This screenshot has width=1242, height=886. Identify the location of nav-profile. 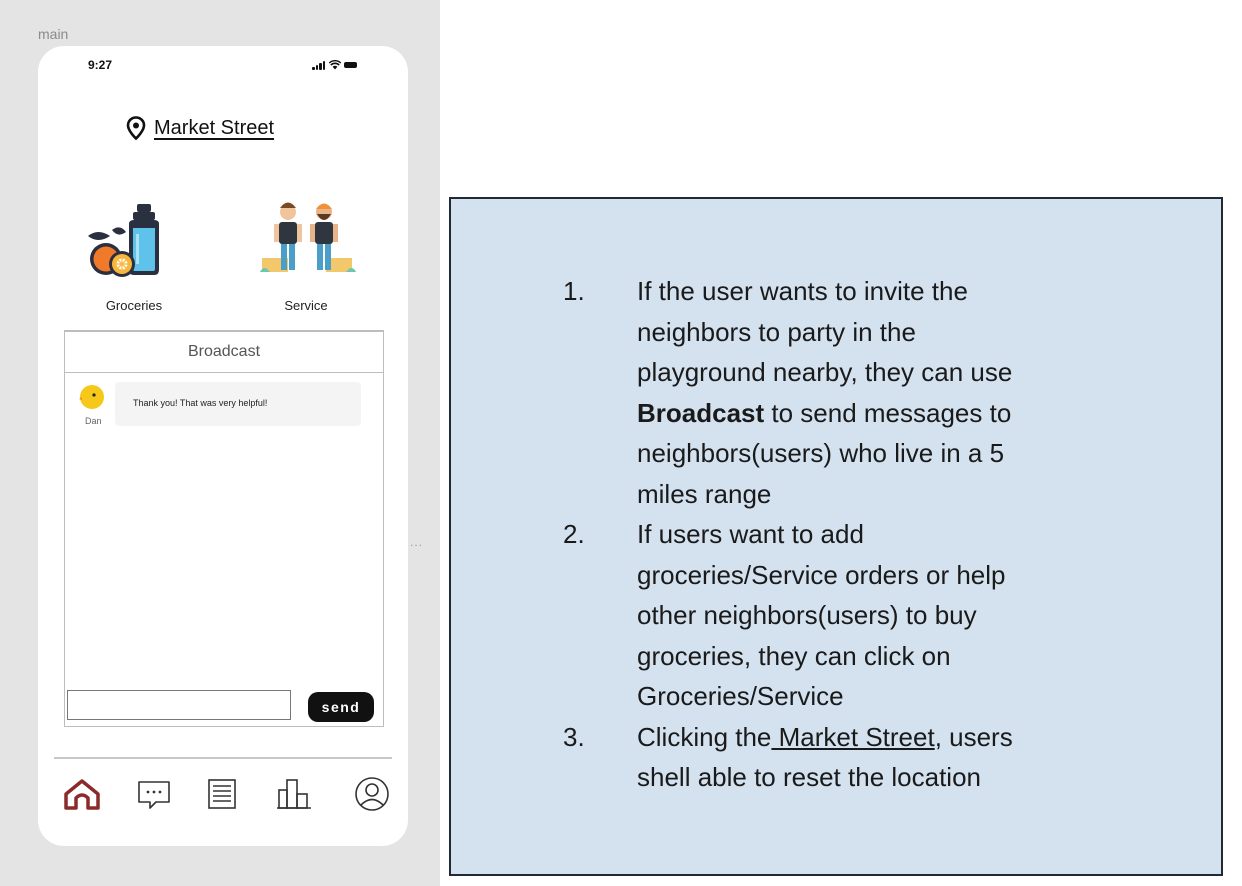
(372, 794).